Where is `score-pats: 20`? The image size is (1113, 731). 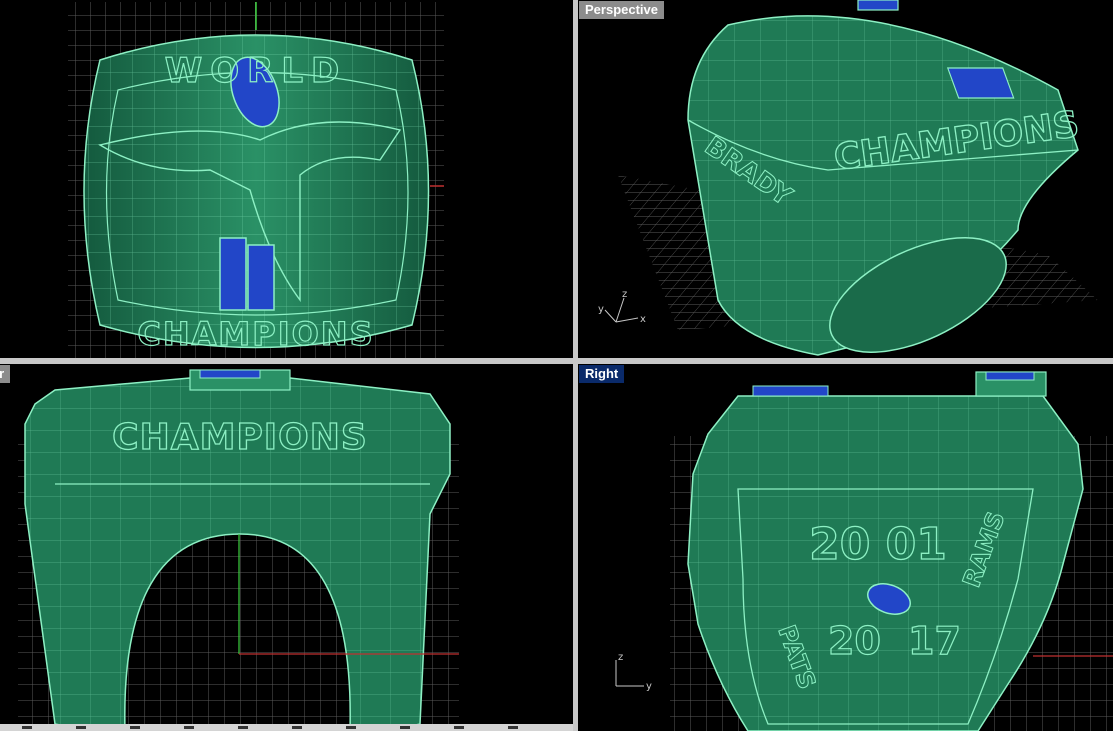
score-pats: 20 is located at coordinates (854, 641).